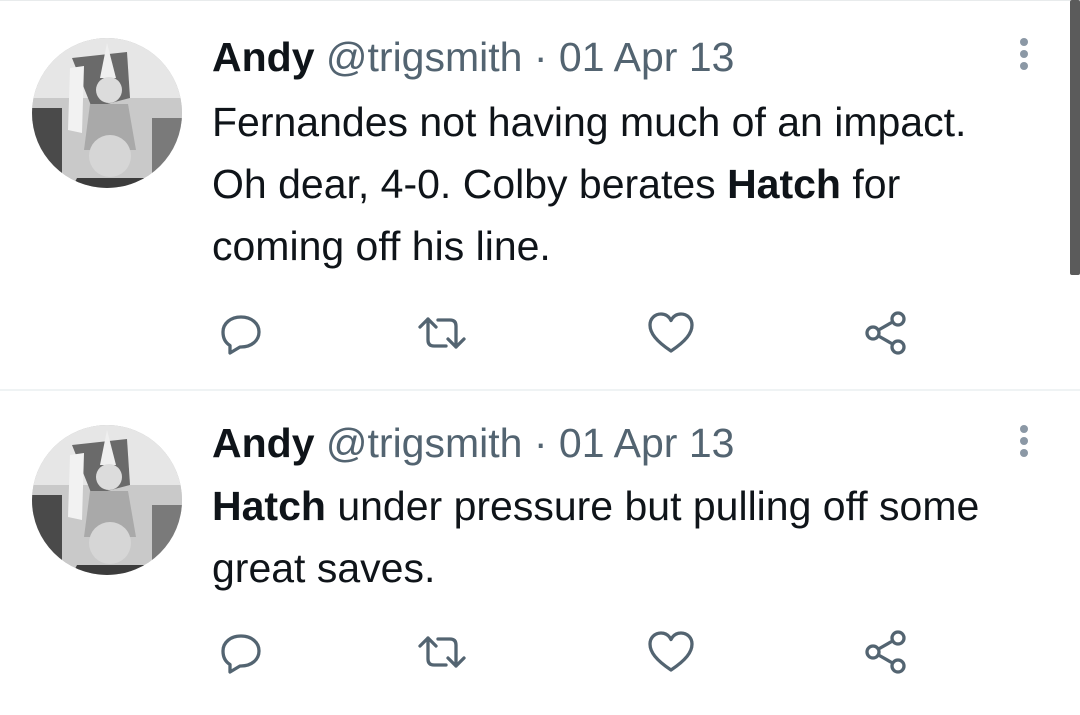 The height and width of the screenshot is (715, 1080). What do you see at coordinates (1075, 137) in the screenshot?
I see `scrollbar` at bounding box center [1075, 137].